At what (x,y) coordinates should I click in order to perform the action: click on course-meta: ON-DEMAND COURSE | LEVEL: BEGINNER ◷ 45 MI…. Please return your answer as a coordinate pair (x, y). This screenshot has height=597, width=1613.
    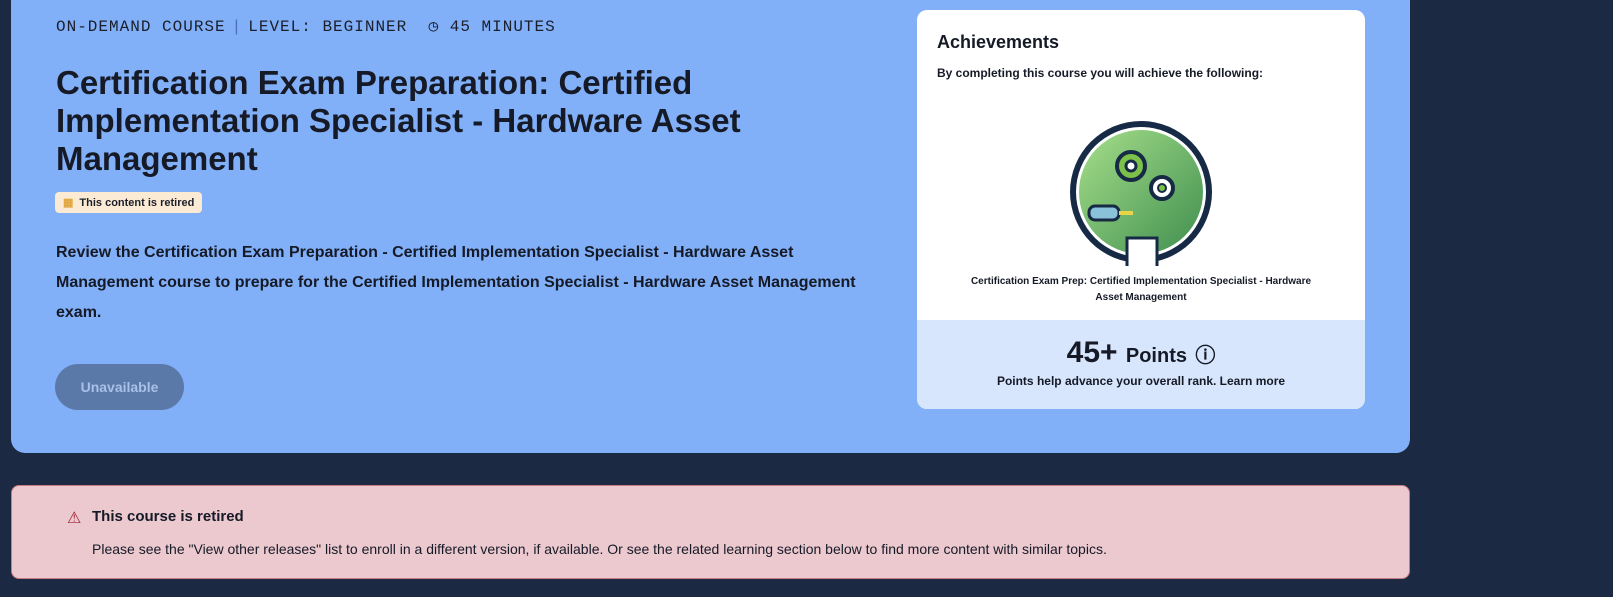
    Looking at the image, I should click on (306, 27).